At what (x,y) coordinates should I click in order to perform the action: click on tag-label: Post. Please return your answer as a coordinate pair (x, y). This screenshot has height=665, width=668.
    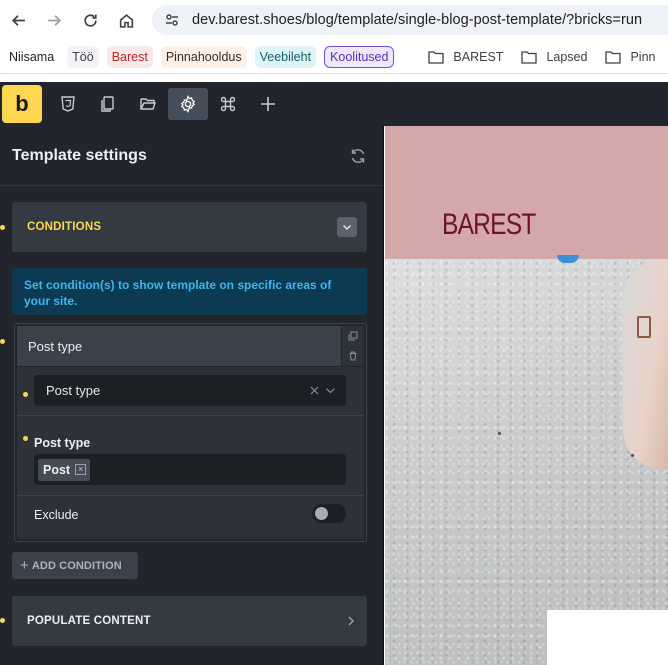
    Looking at the image, I should click on (57, 469).